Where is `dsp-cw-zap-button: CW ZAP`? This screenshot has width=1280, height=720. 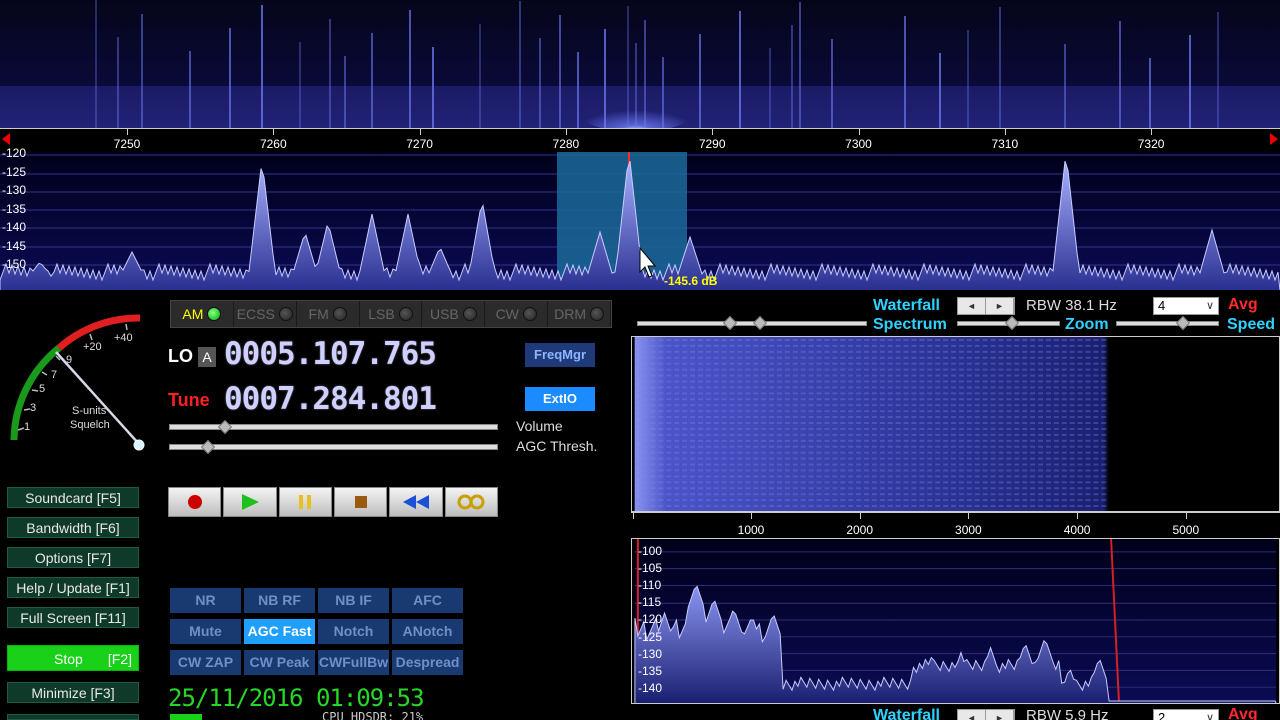
dsp-cw-zap-button: CW ZAP is located at coordinates (205, 662).